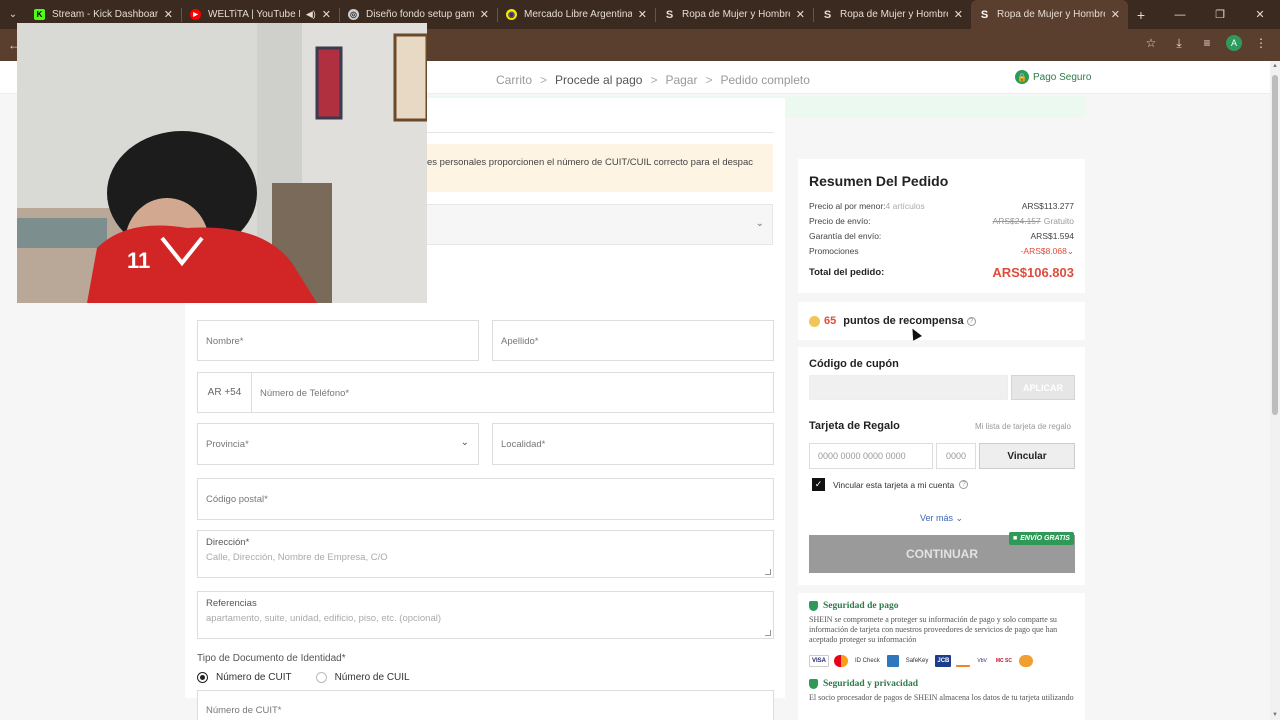  Describe the element at coordinates (908, 387) in the screenshot. I see `coupon-input` at that location.